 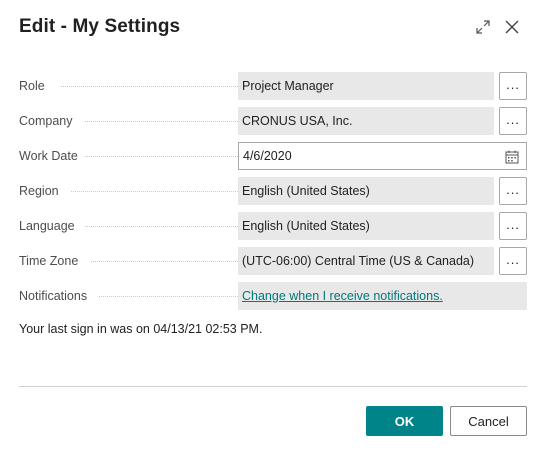 I want to click on notifications-field: Change when I receive notifications., so click(x=382, y=296).